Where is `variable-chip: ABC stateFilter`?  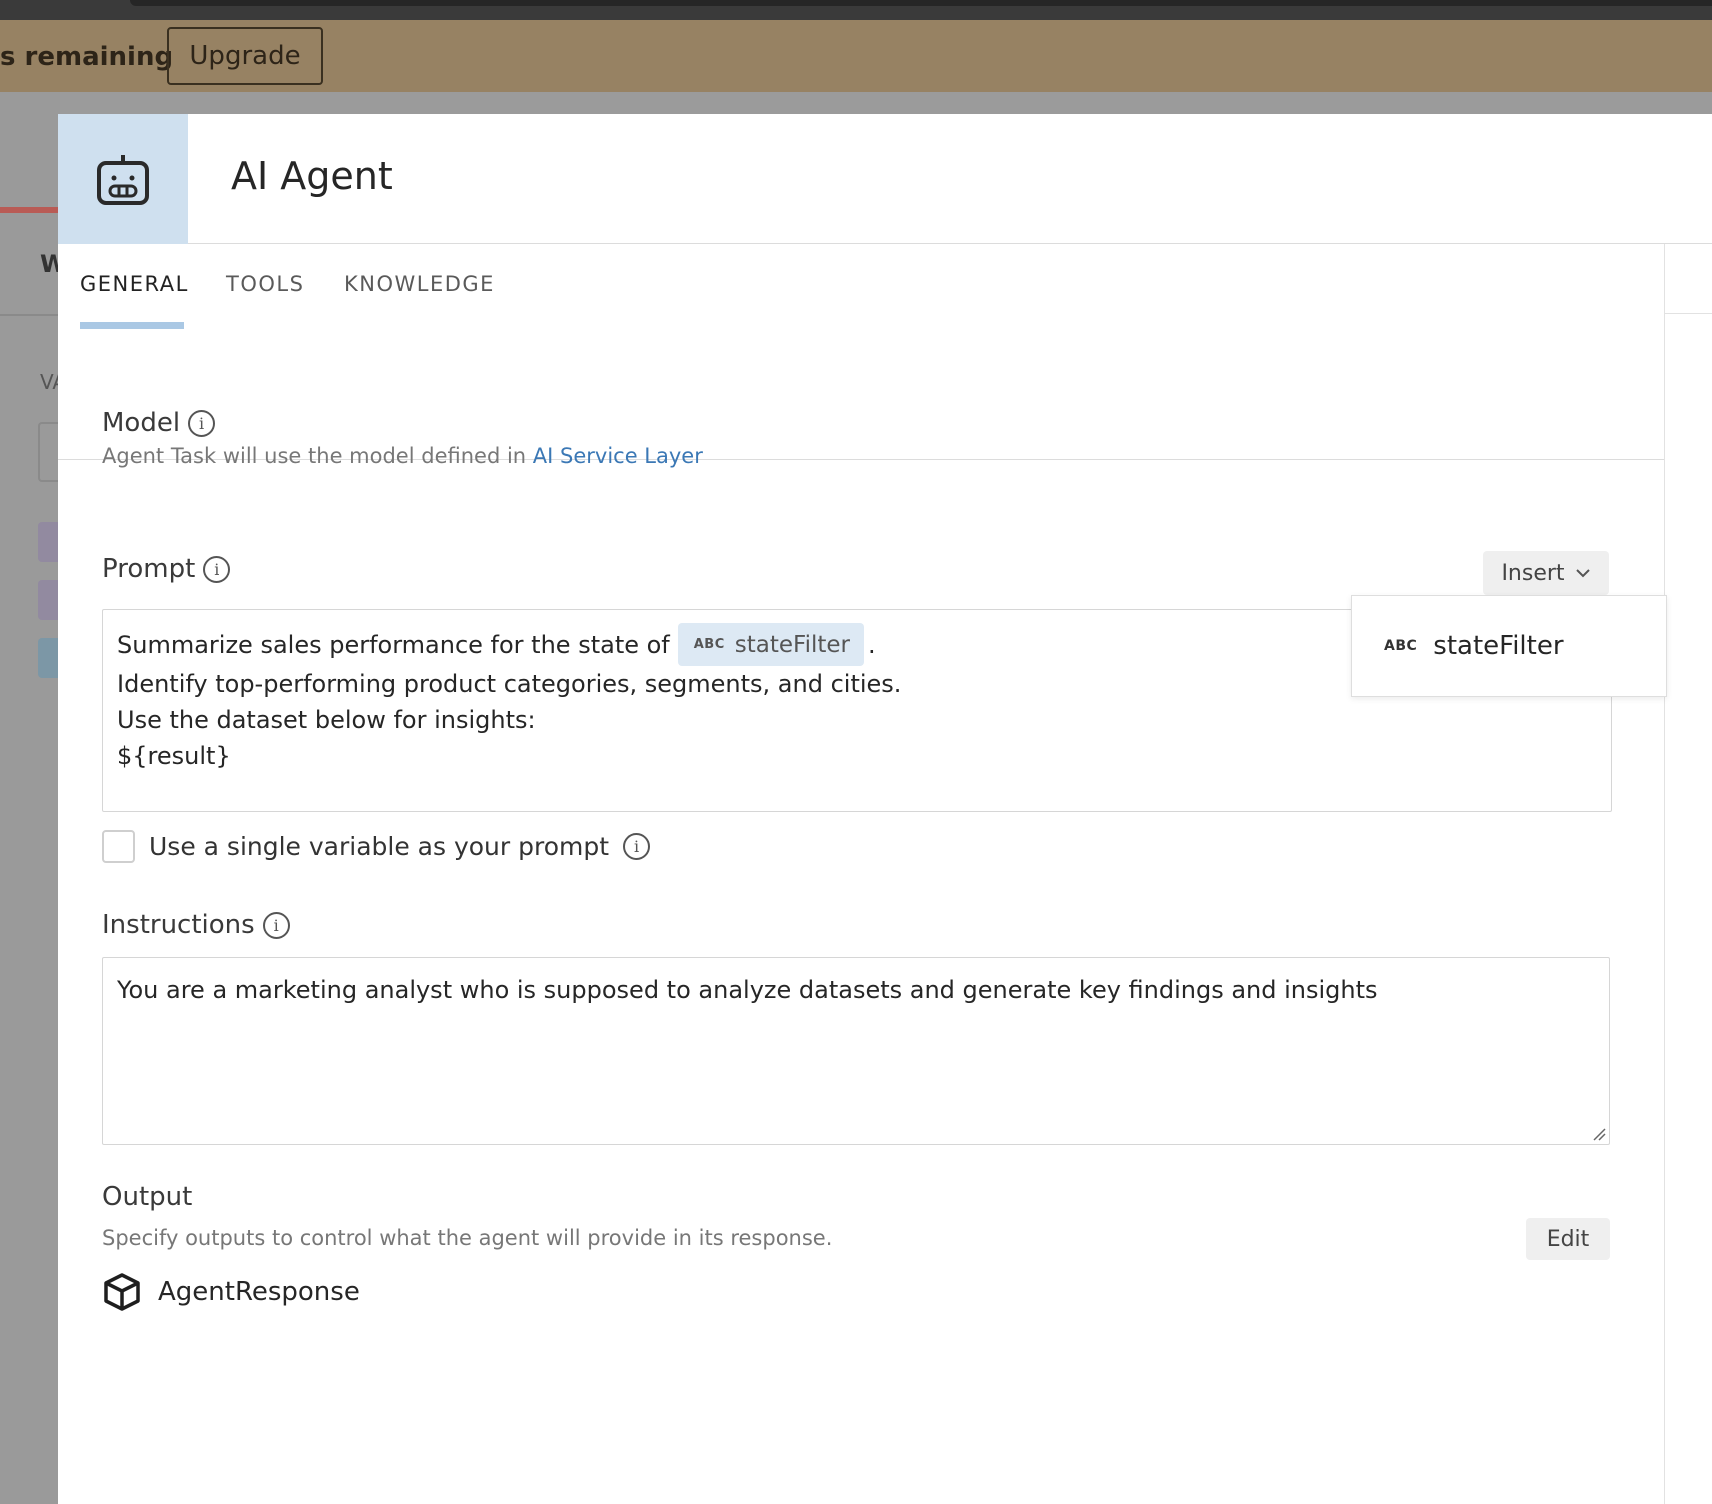 variable-chip: ABC stateFilter is located at coordinates (770, 644).